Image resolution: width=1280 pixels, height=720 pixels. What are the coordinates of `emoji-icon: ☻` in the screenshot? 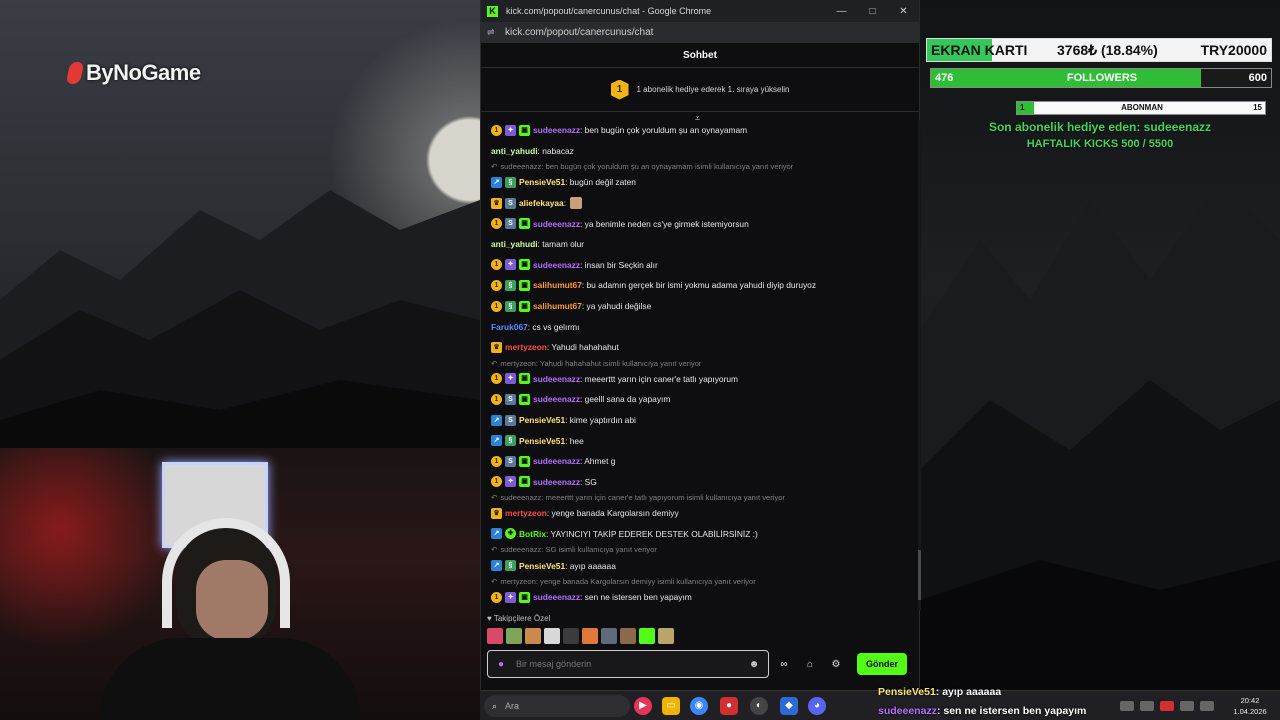 It's located at (754, 664).